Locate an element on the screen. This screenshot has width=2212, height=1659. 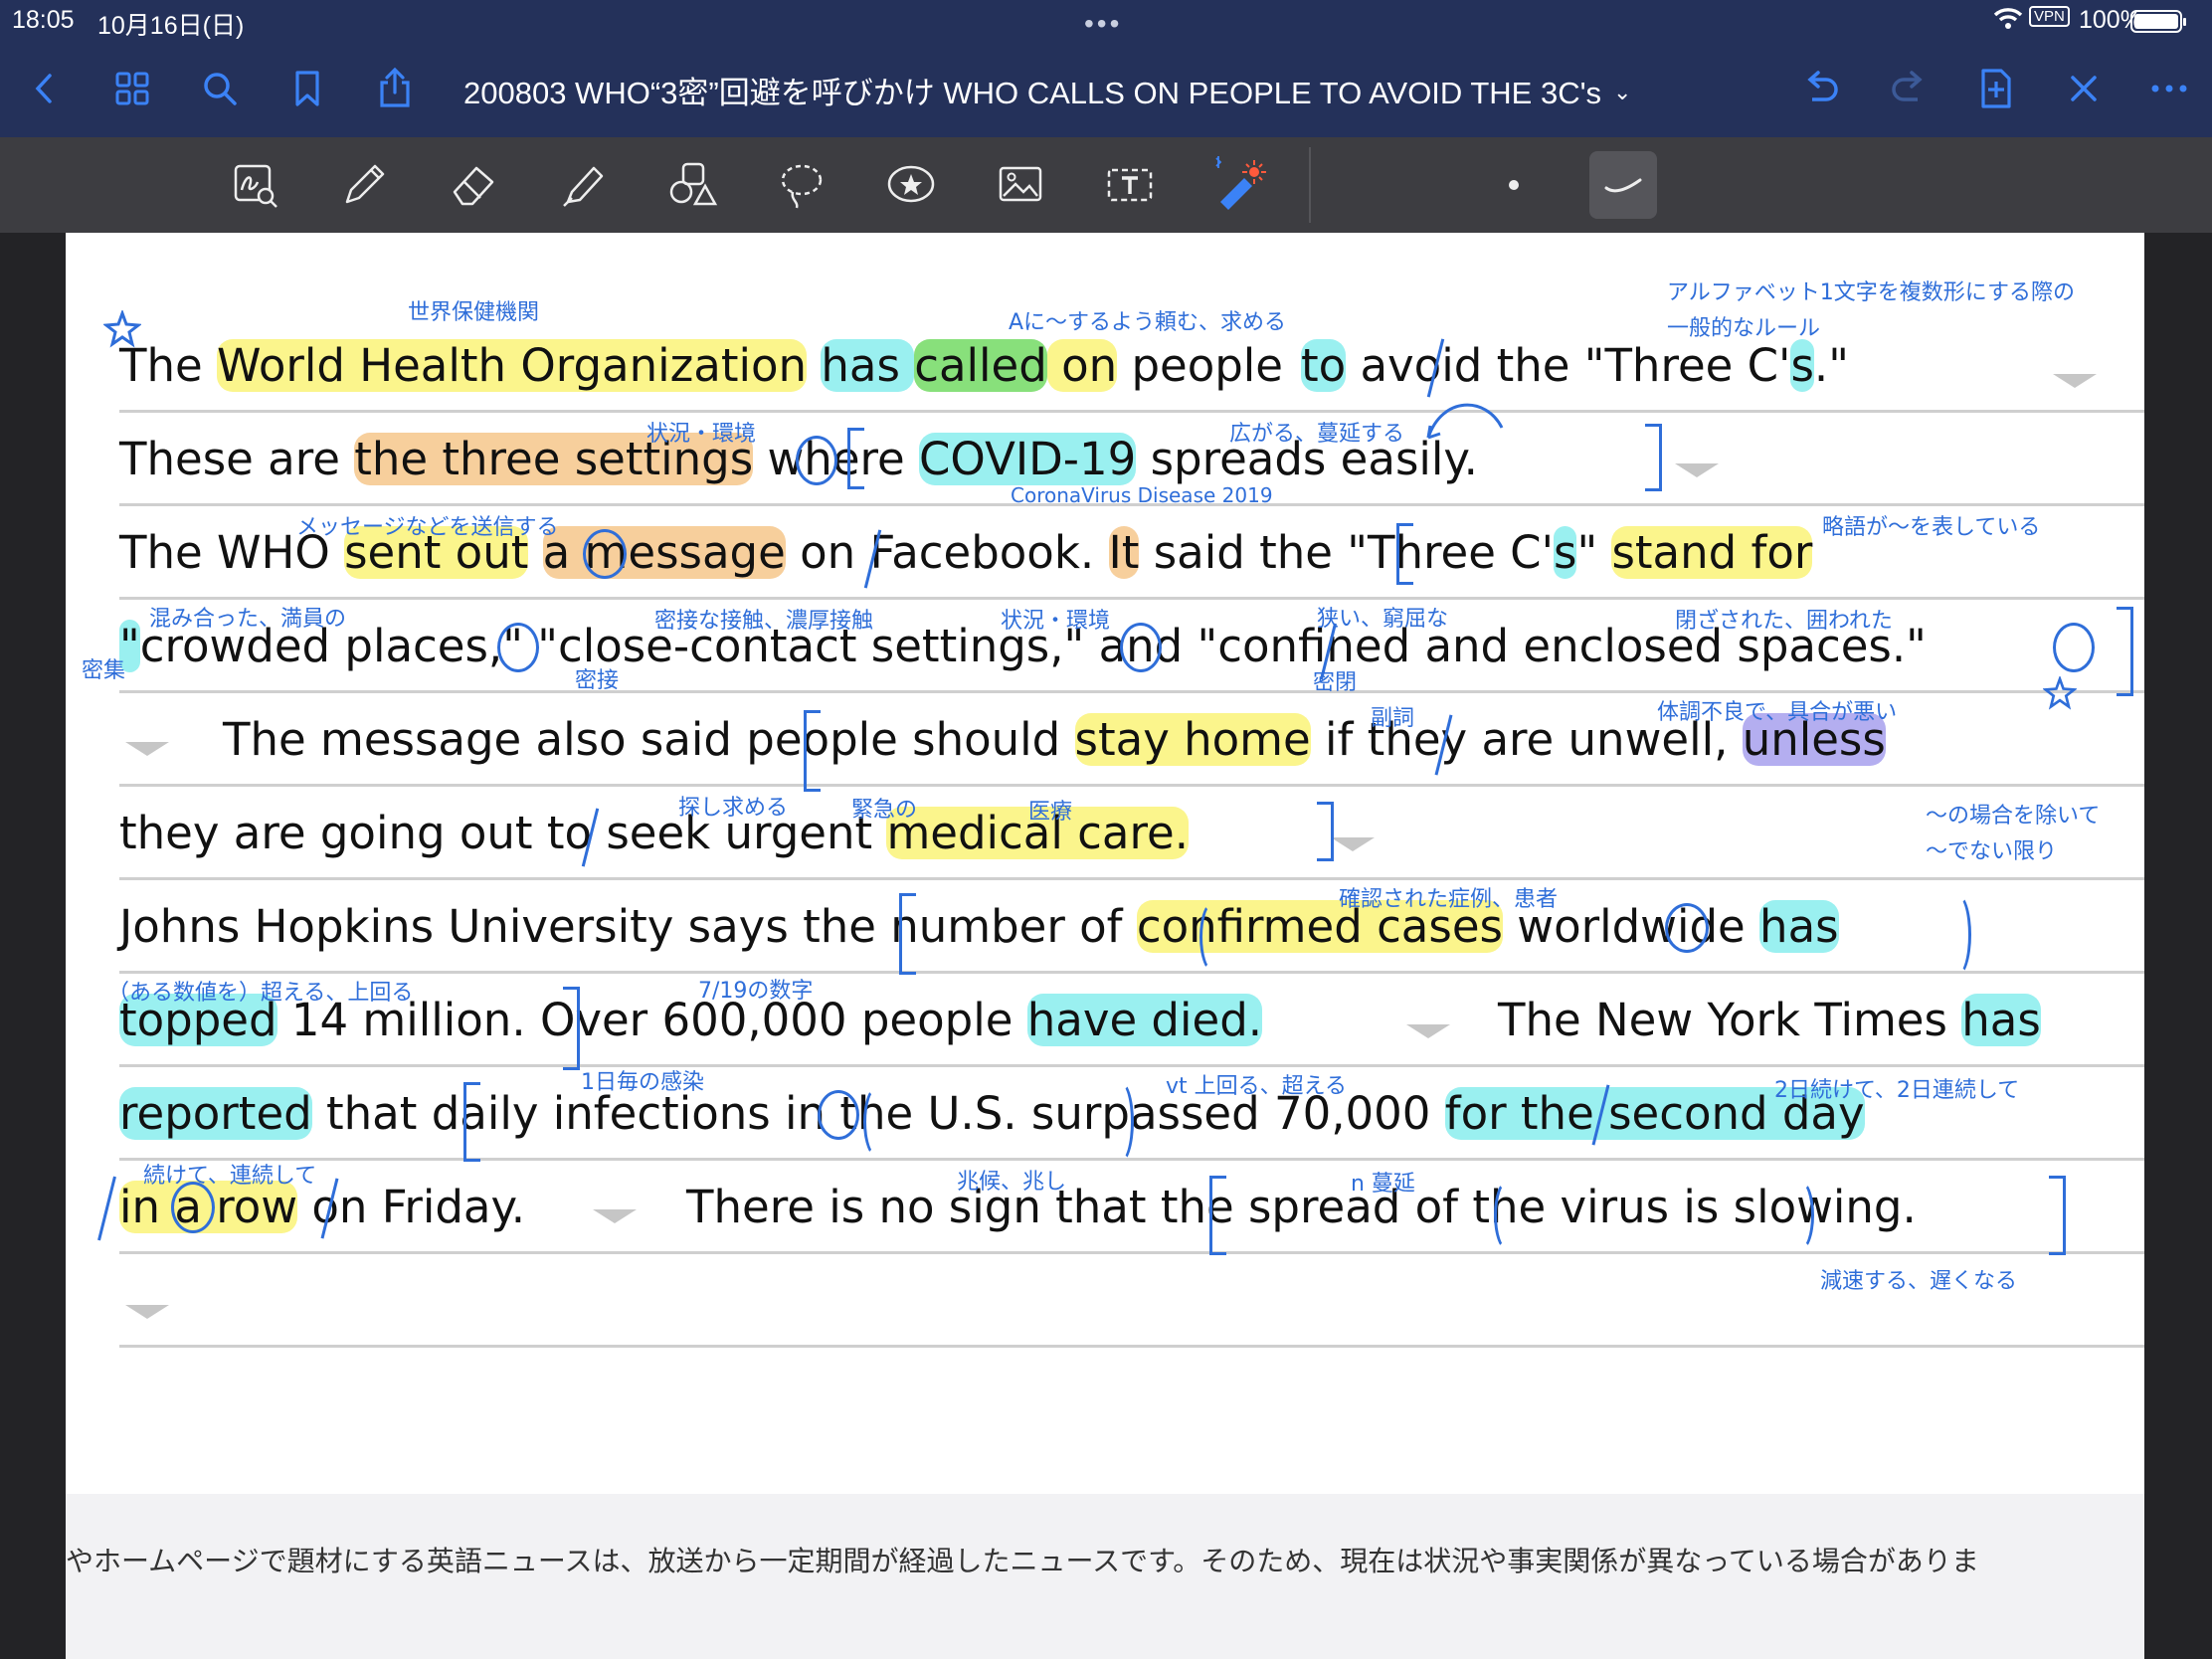
image-icon is located at coordinates (1020, 185).